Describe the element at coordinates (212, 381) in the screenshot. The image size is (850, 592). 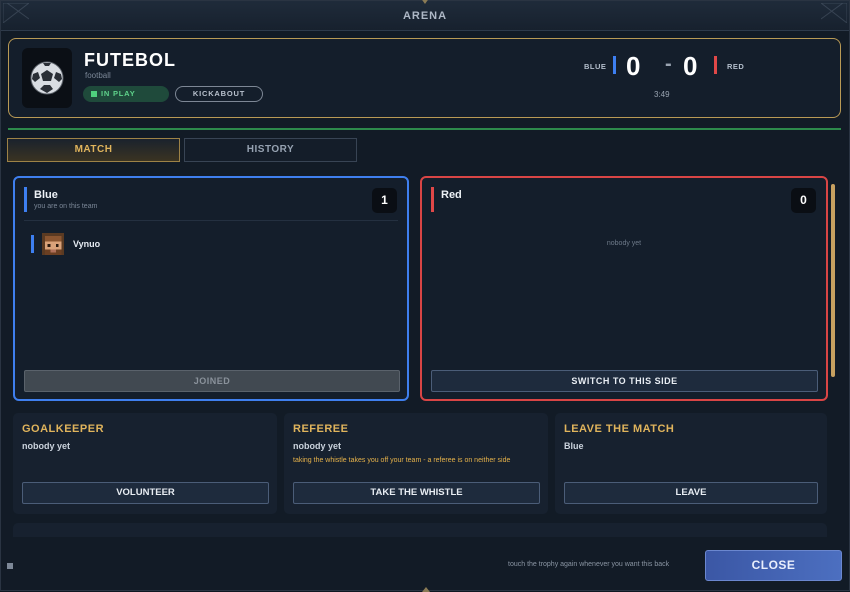
I see `joined-button: JOINED` at that location.